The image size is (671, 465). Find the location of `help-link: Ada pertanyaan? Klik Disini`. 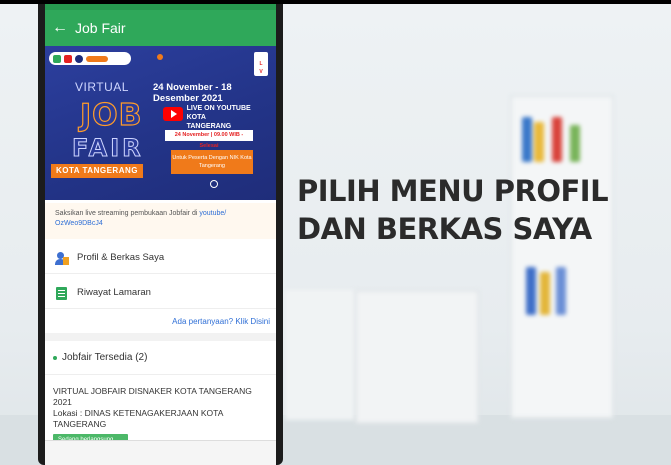

help-link: Ada pertanyaan? Klik Disini is located at coordinates (221, 321).